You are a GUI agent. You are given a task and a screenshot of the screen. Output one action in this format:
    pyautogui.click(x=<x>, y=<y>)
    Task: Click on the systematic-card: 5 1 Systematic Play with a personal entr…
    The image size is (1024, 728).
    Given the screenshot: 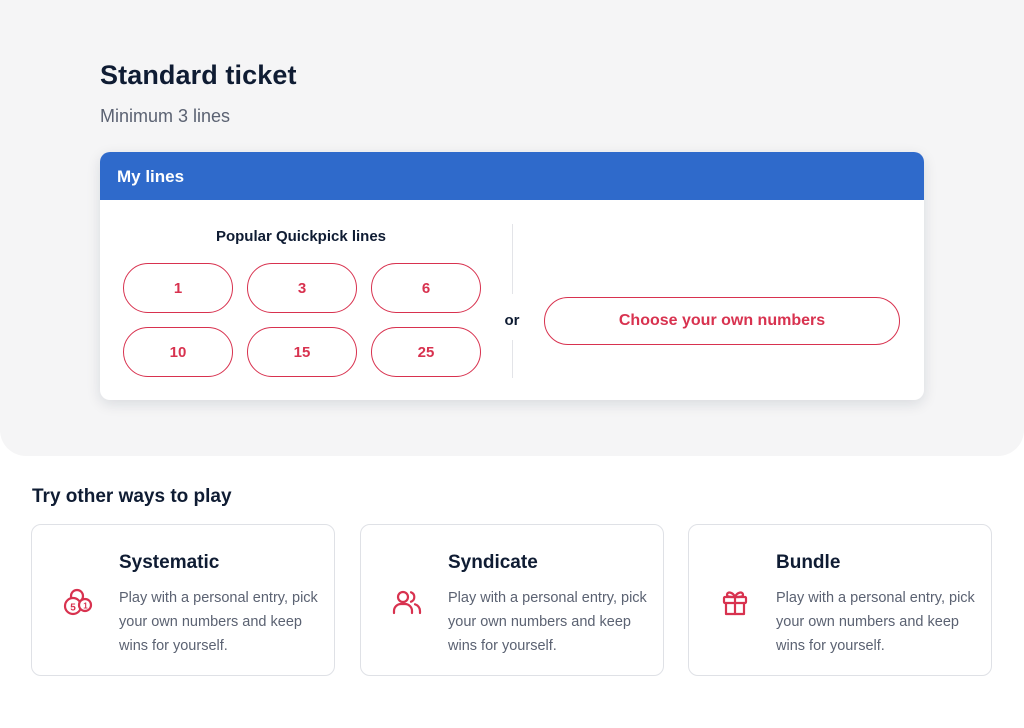 What is the action you would take?
    pyautogui.click(x=183, y=600)
    